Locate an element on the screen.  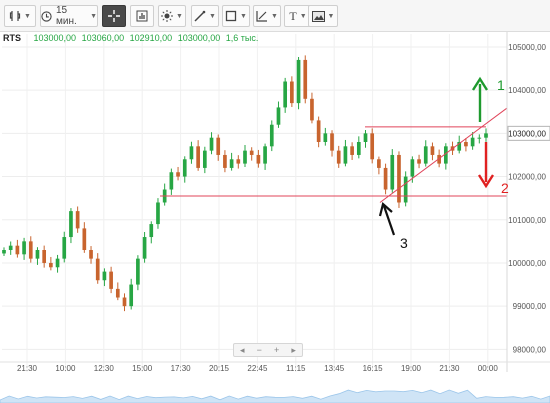
volume-area is located at coordinates (275, 396).